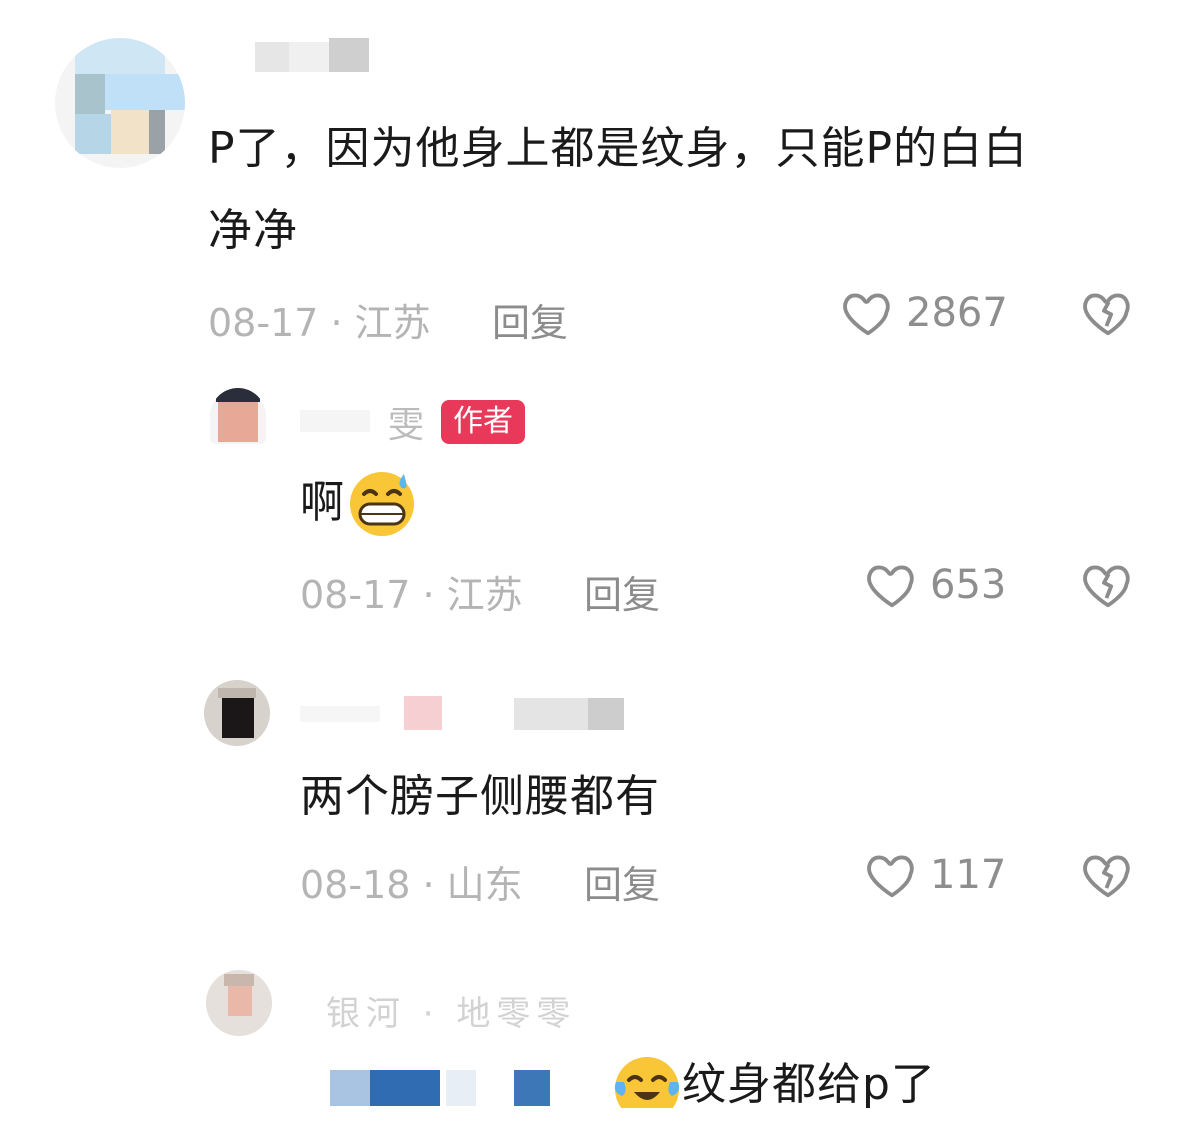 This screenshot has width=1200, height=1126. What do you see at coordinates (322, 502) in the screenshot?
I see `comment-text: 啊` at bounding box center [322, 502].